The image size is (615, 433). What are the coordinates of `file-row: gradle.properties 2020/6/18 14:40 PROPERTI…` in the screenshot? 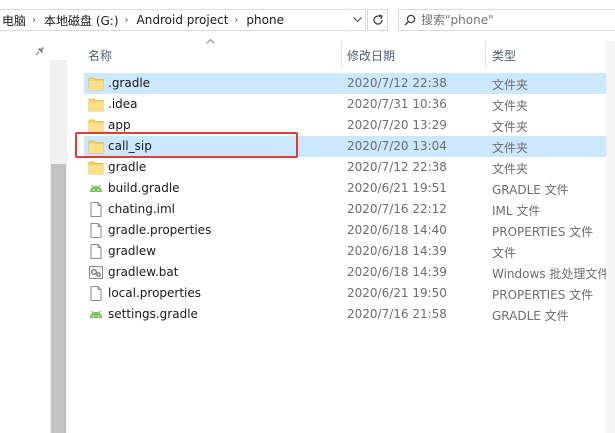 It's located at (347, 230).